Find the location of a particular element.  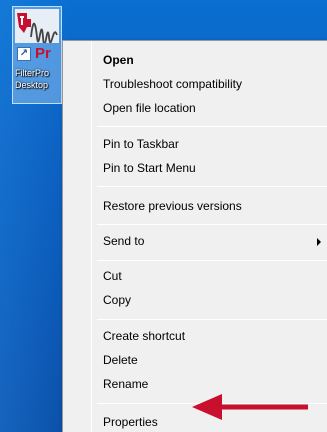

menu-item-troubleshoot-compatibility: Troubleshoot compatibility is located at coordinates (196, 84).